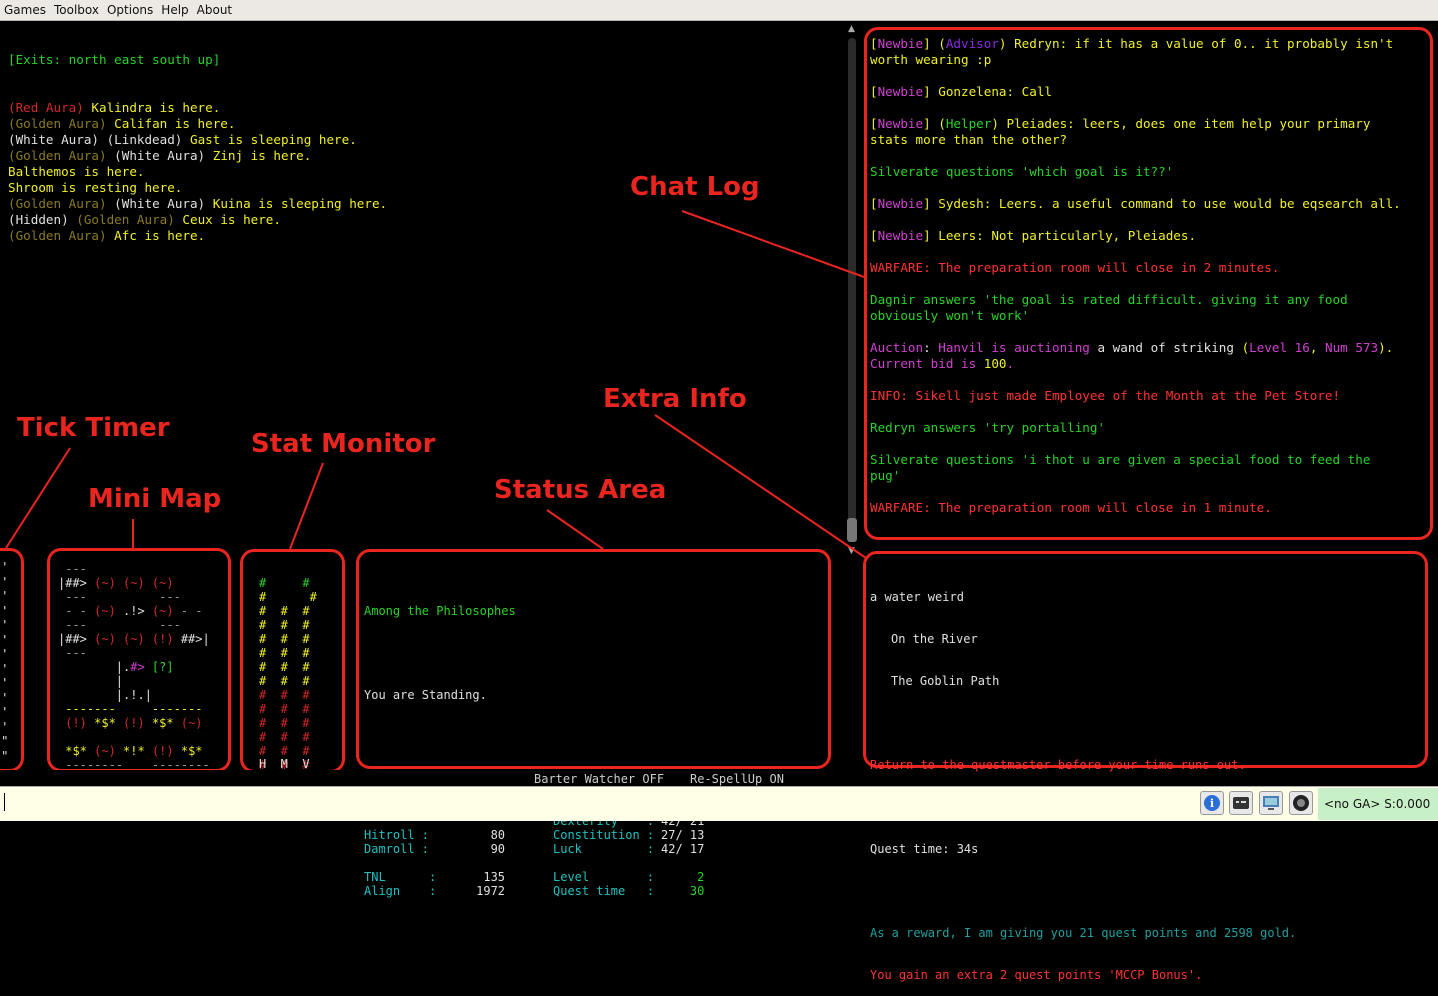  Describe the element at coordinates (760, 486) in the screenshot. I see `pointer-extra-info` at that location.